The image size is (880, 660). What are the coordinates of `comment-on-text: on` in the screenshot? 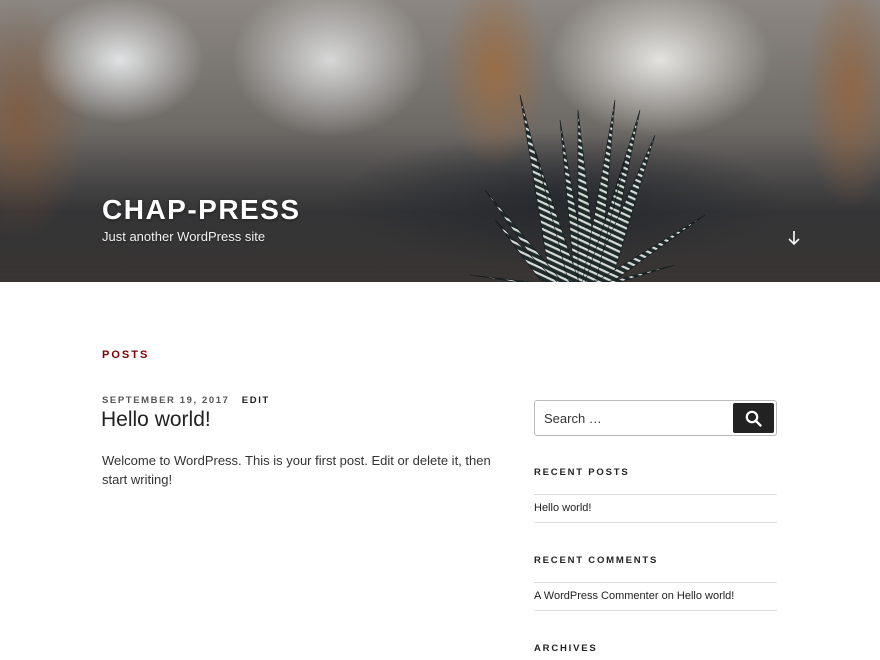 It's located at (667, 596).